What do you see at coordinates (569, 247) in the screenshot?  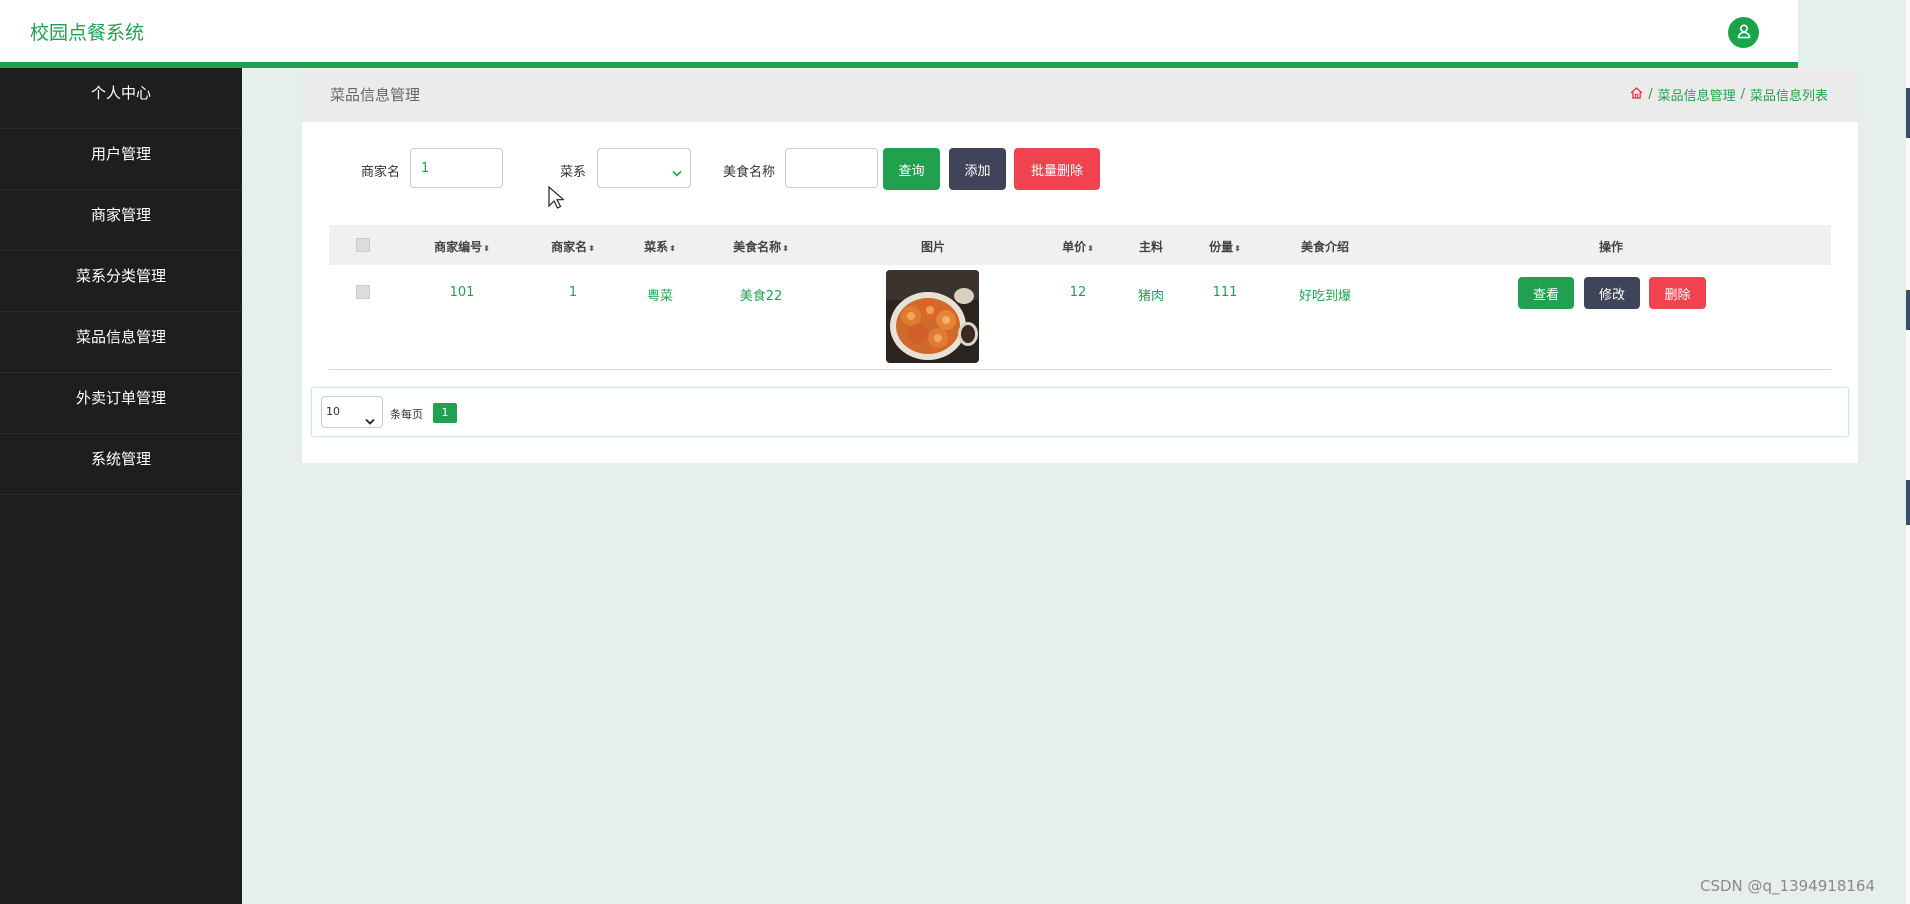 I see `column-header-label: 商家名` at bounding box center [569, 247].